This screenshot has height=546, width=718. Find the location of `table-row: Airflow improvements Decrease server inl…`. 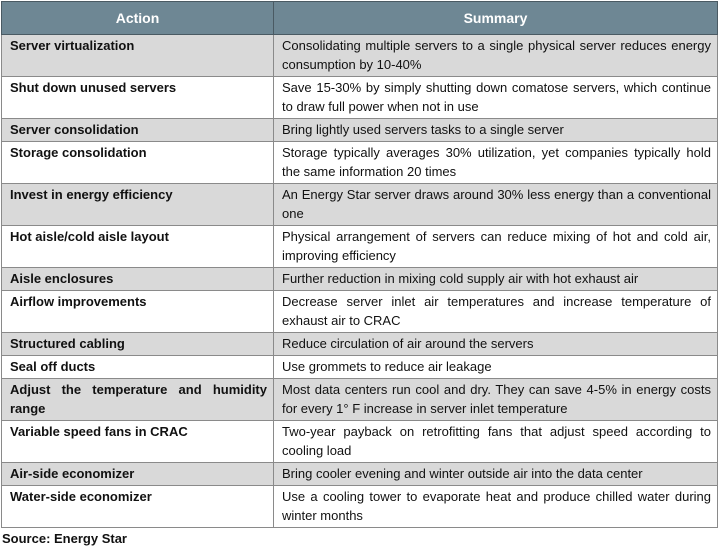

table-row: Airflow improvements Decrease server inl… is located at coordinates (359, 311).